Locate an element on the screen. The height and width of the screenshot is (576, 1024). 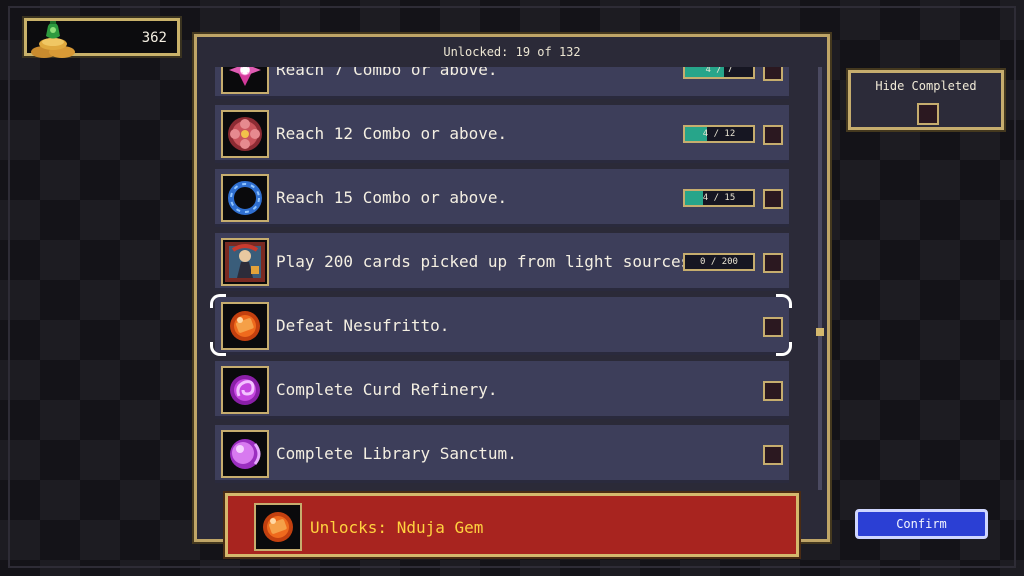
hide-completed-checkbox is located at coordinates (928, 114).